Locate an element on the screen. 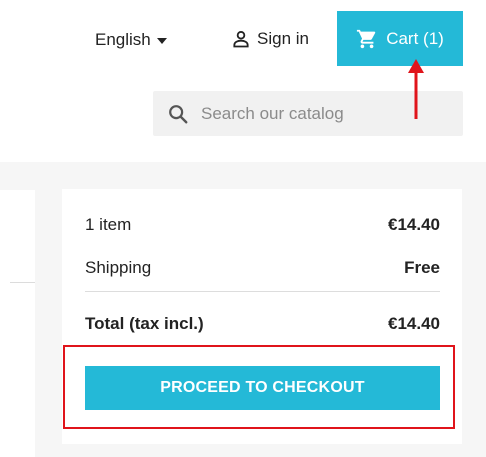 Image resolution: width=486 pixels, height=457 pixels. language-label: English is located at coordinates (123, 39).